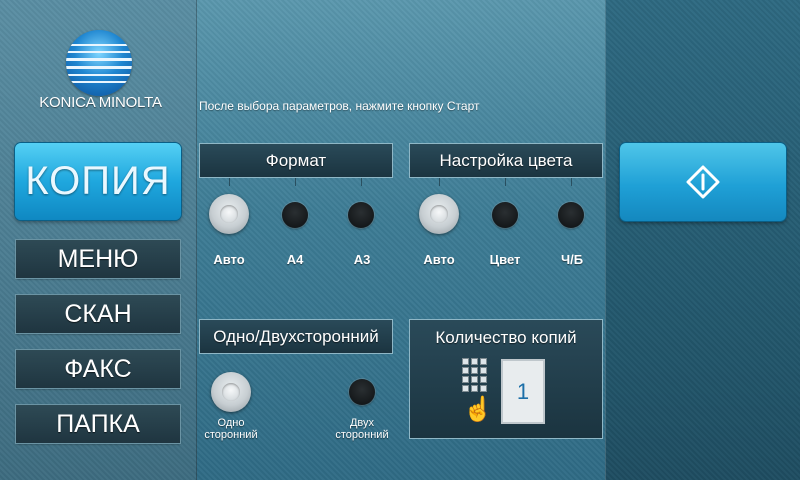  What do you see at coordinates (439, 259) in the screenshot?
I see `color-auto-label: Авто` at bounding box center [439, 259].